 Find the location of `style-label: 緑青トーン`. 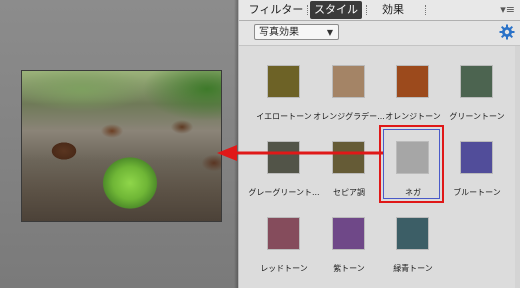

style-label: 緑青トーン is located at coordinates (413, 268).